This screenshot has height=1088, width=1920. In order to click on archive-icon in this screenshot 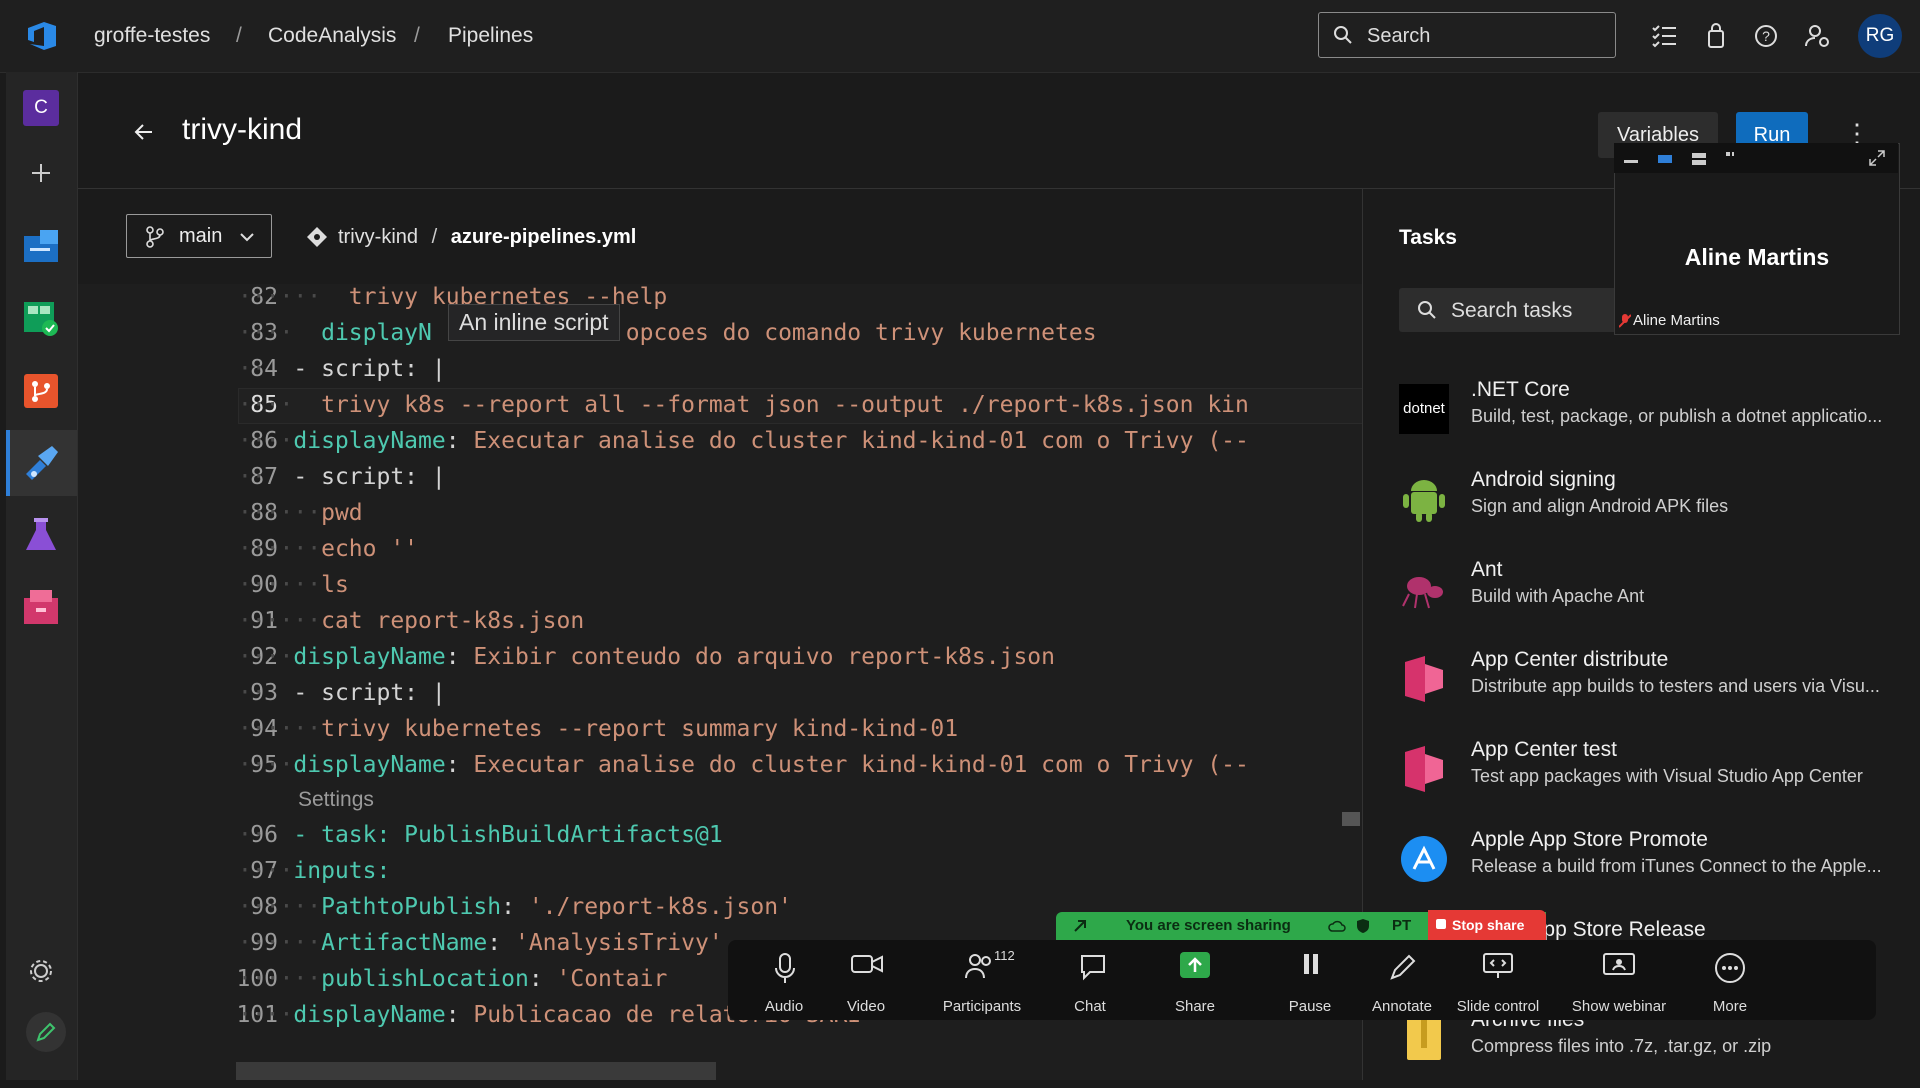, I will do `click(1424, 1039)`.